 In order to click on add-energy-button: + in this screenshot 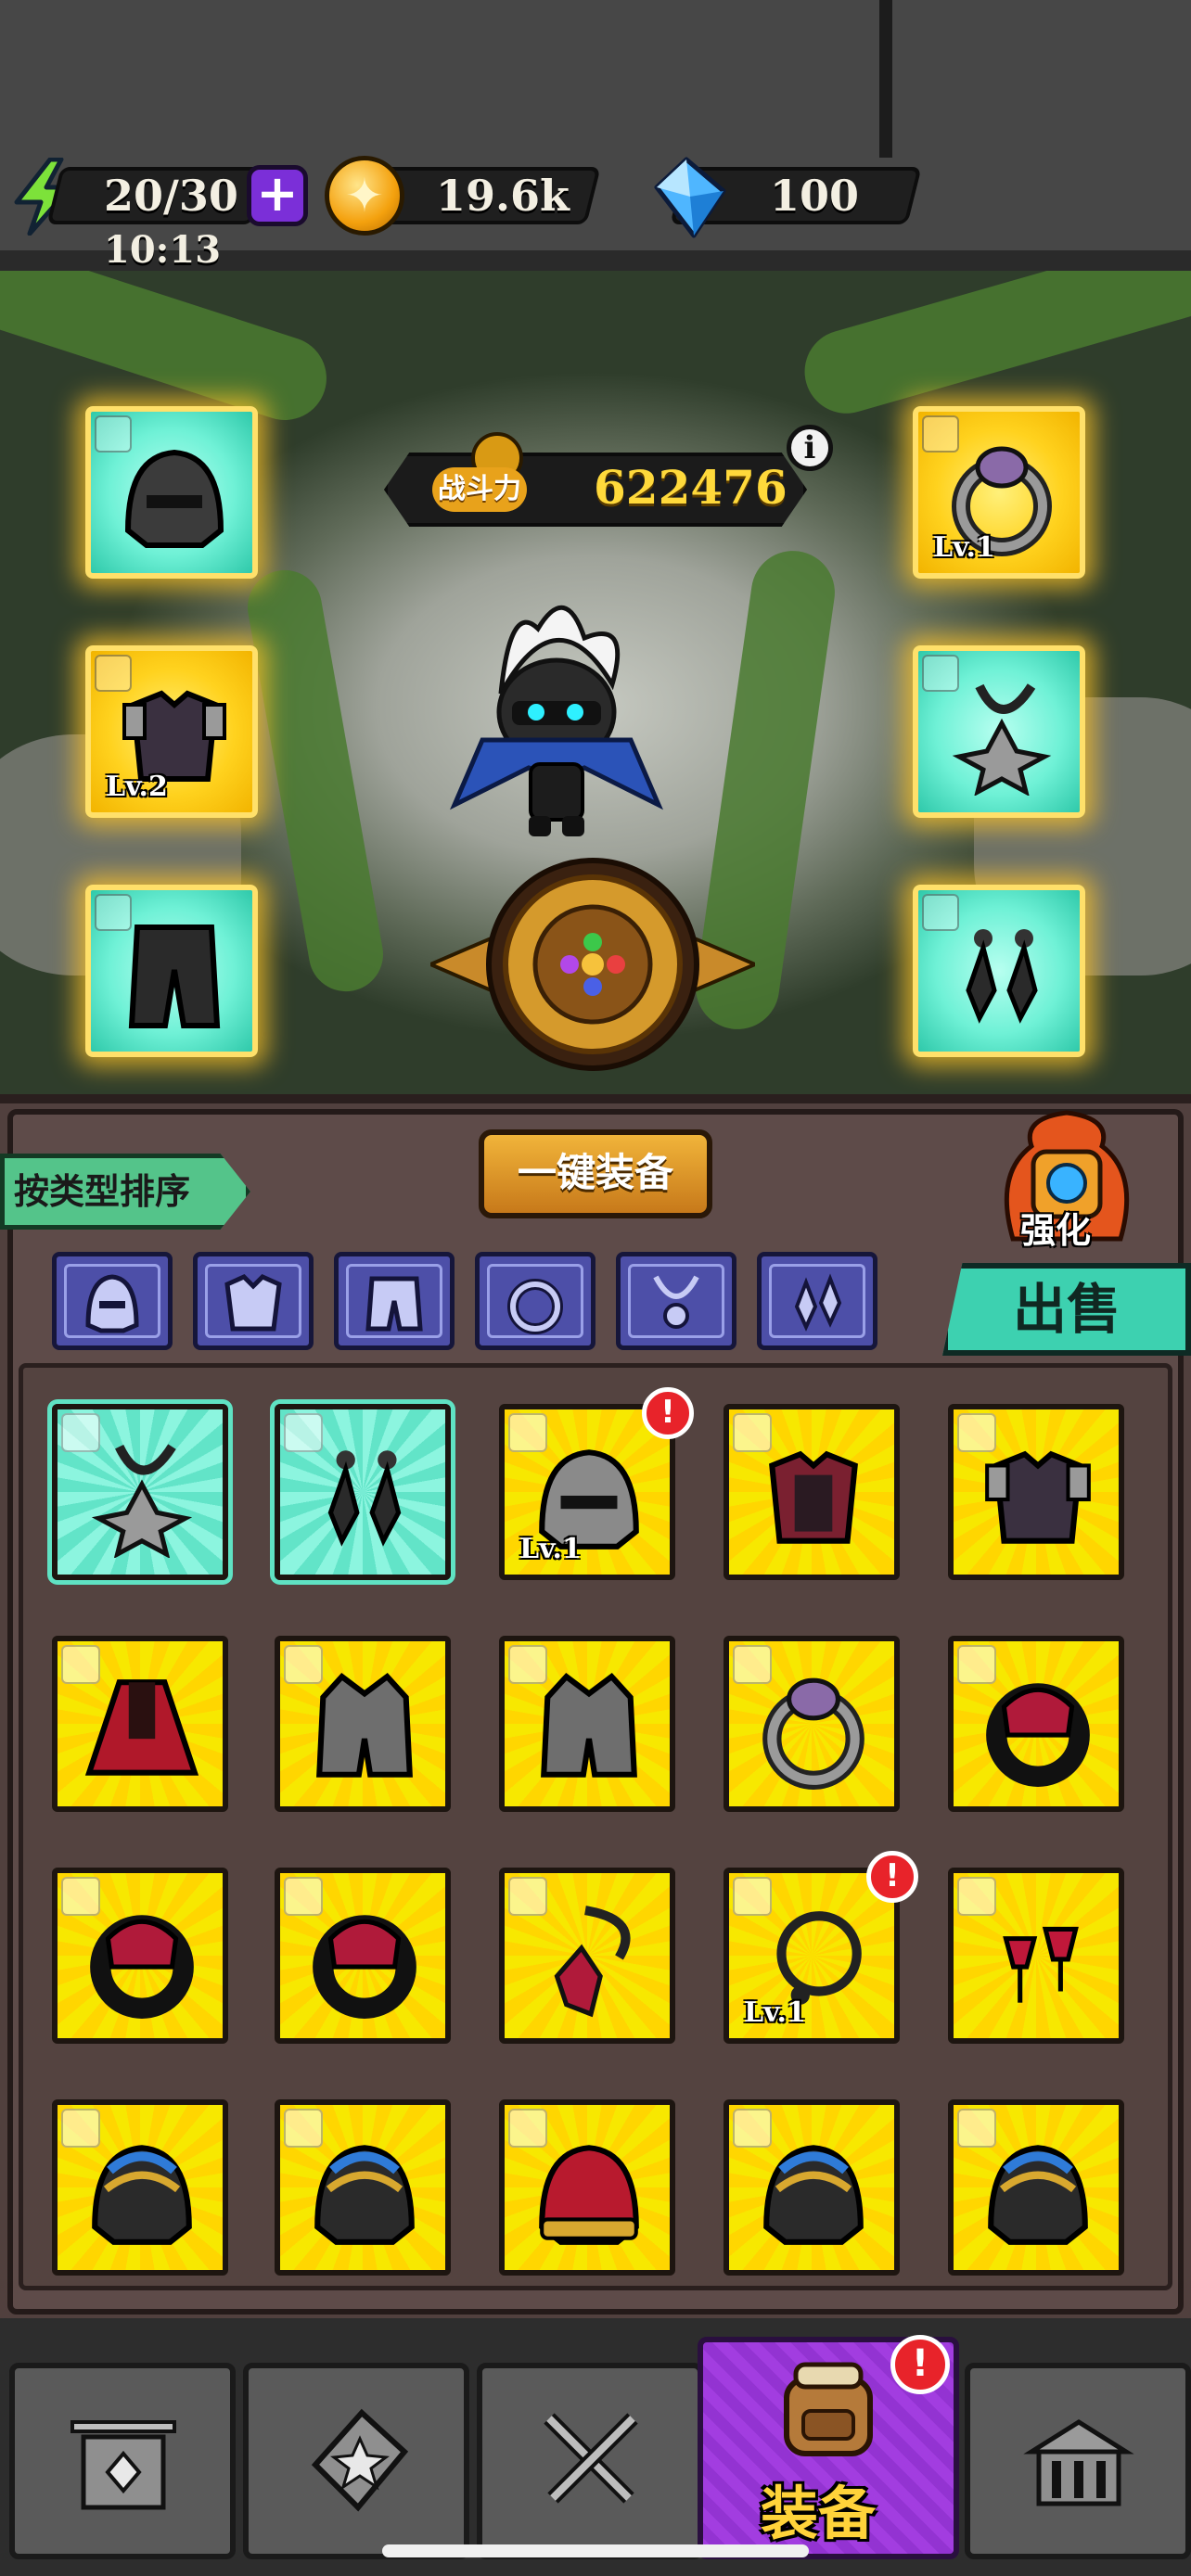, I will do `click(277, 196)`.